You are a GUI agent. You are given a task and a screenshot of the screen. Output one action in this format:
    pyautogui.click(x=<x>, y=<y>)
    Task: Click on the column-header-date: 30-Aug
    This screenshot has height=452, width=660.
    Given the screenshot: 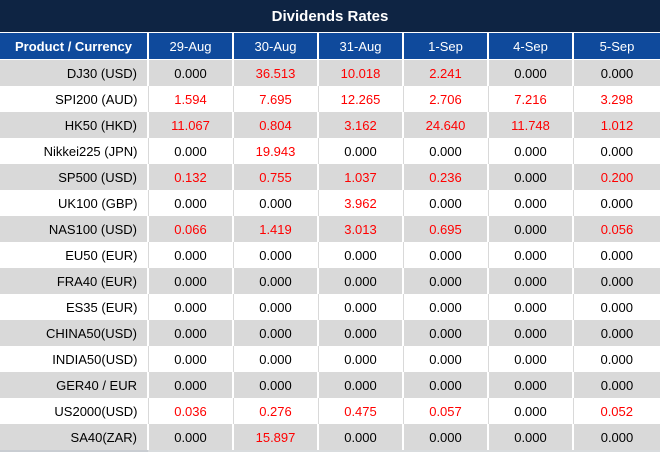 What is the action you would take?
    pyautogui.click(x=276, y=46)
    